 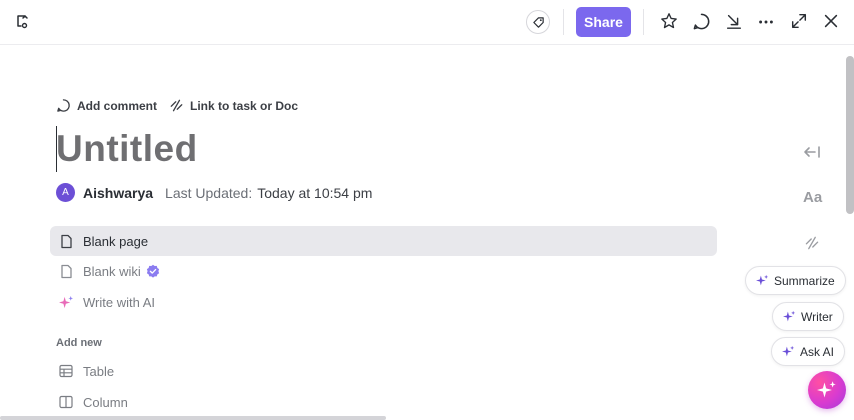 I want to click on avatar: A, so click(x=65, y=192).